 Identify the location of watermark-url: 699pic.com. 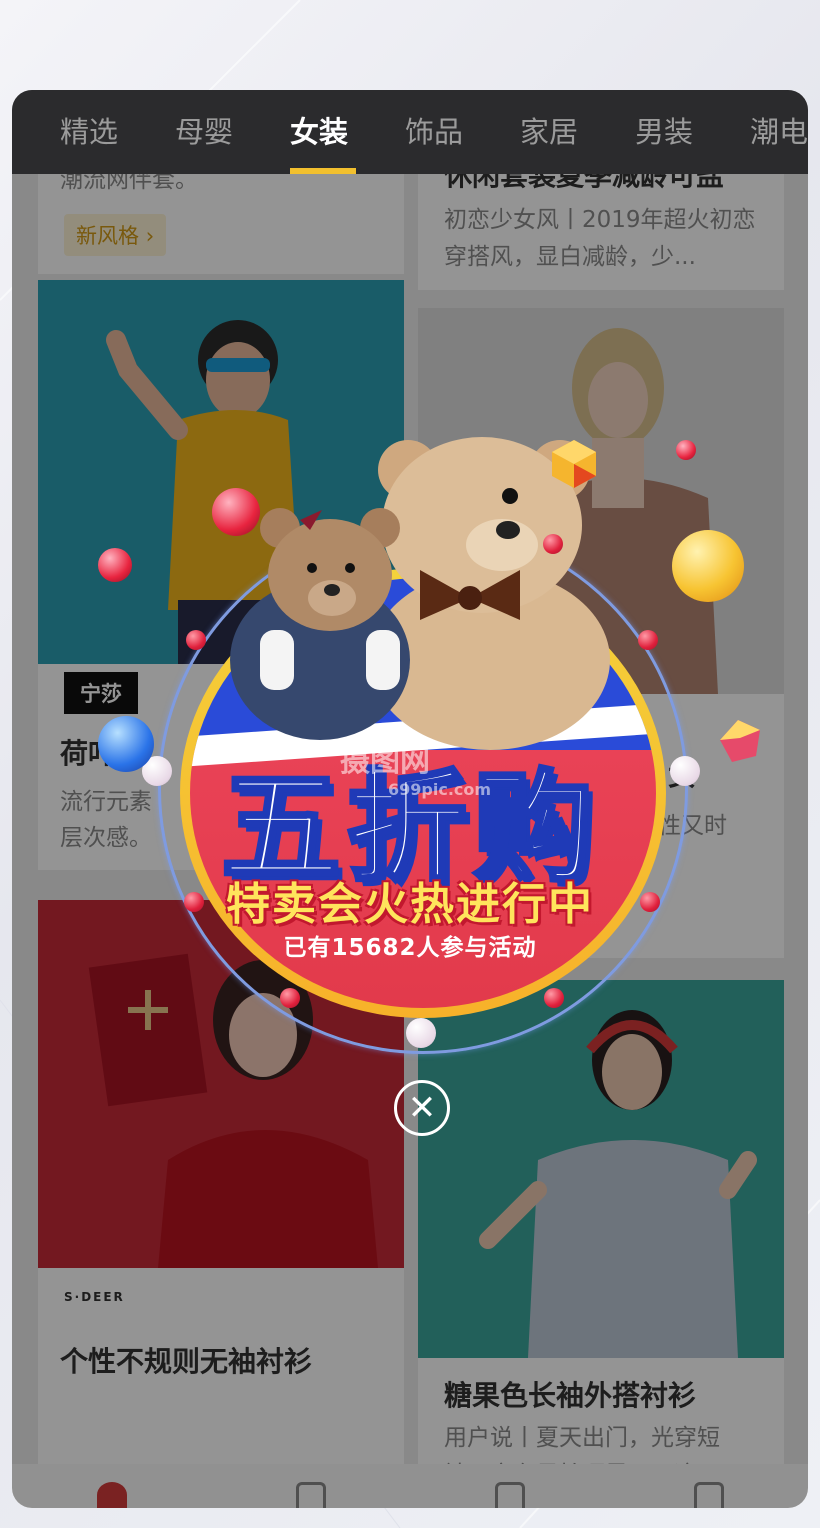
(440, 789).